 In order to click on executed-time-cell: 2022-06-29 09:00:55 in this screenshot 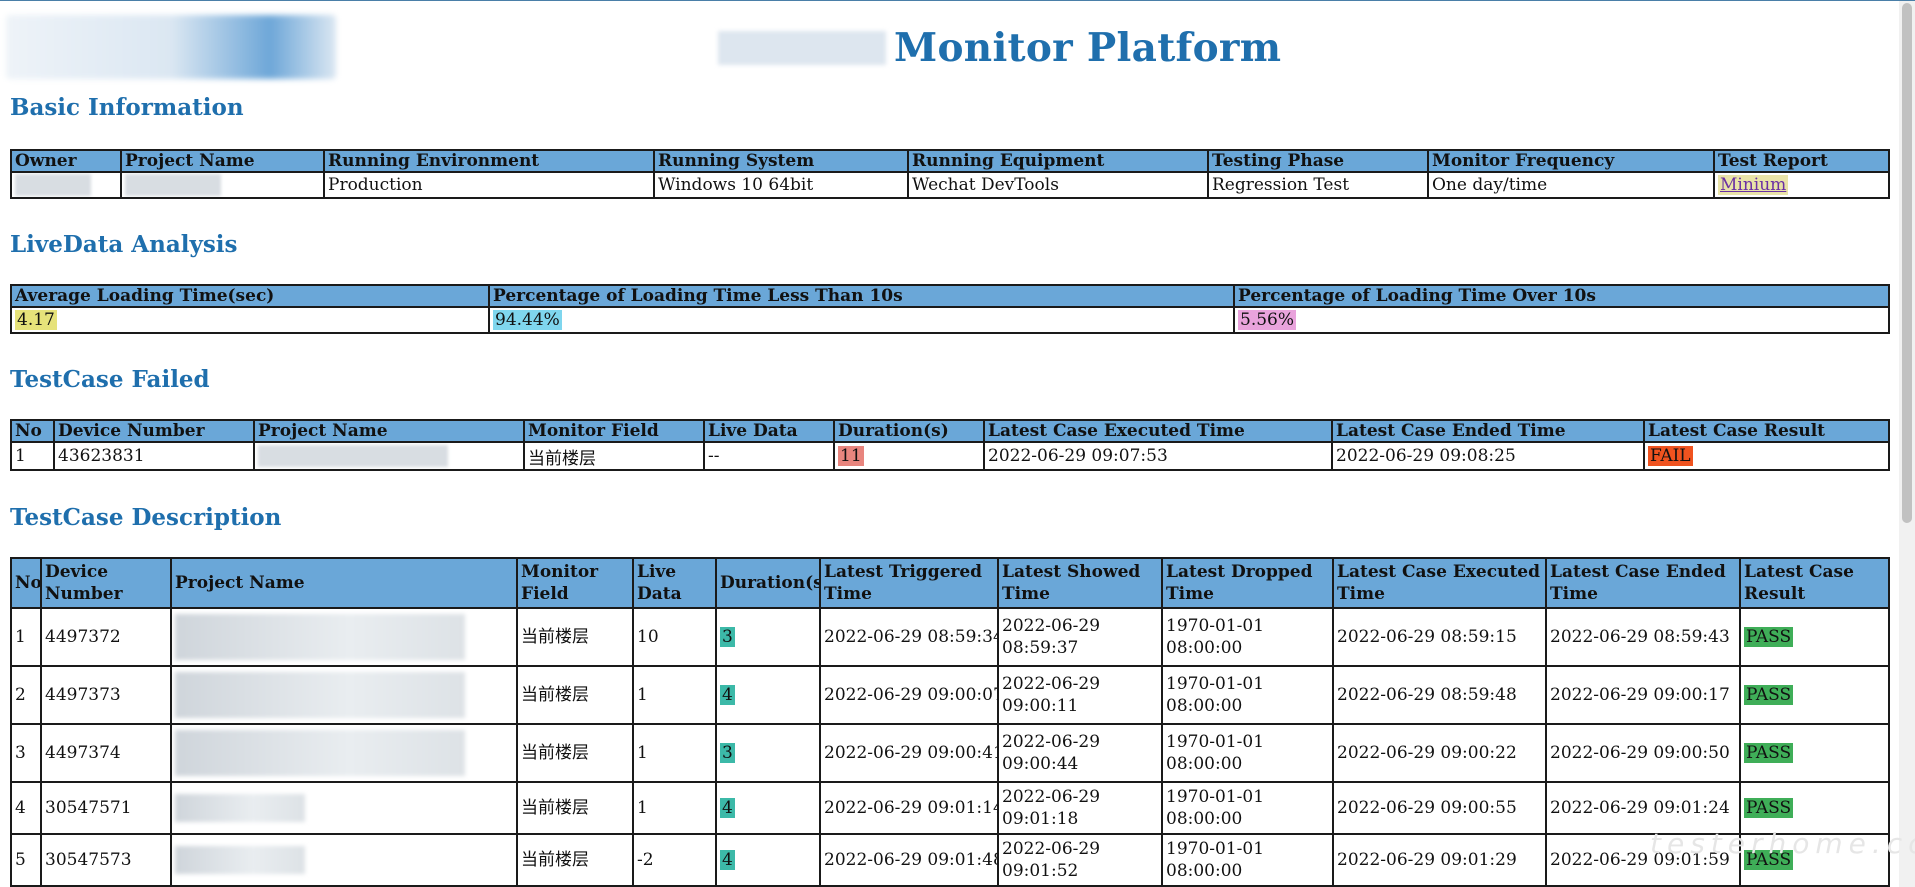, I will do `click(1439, 808)`.